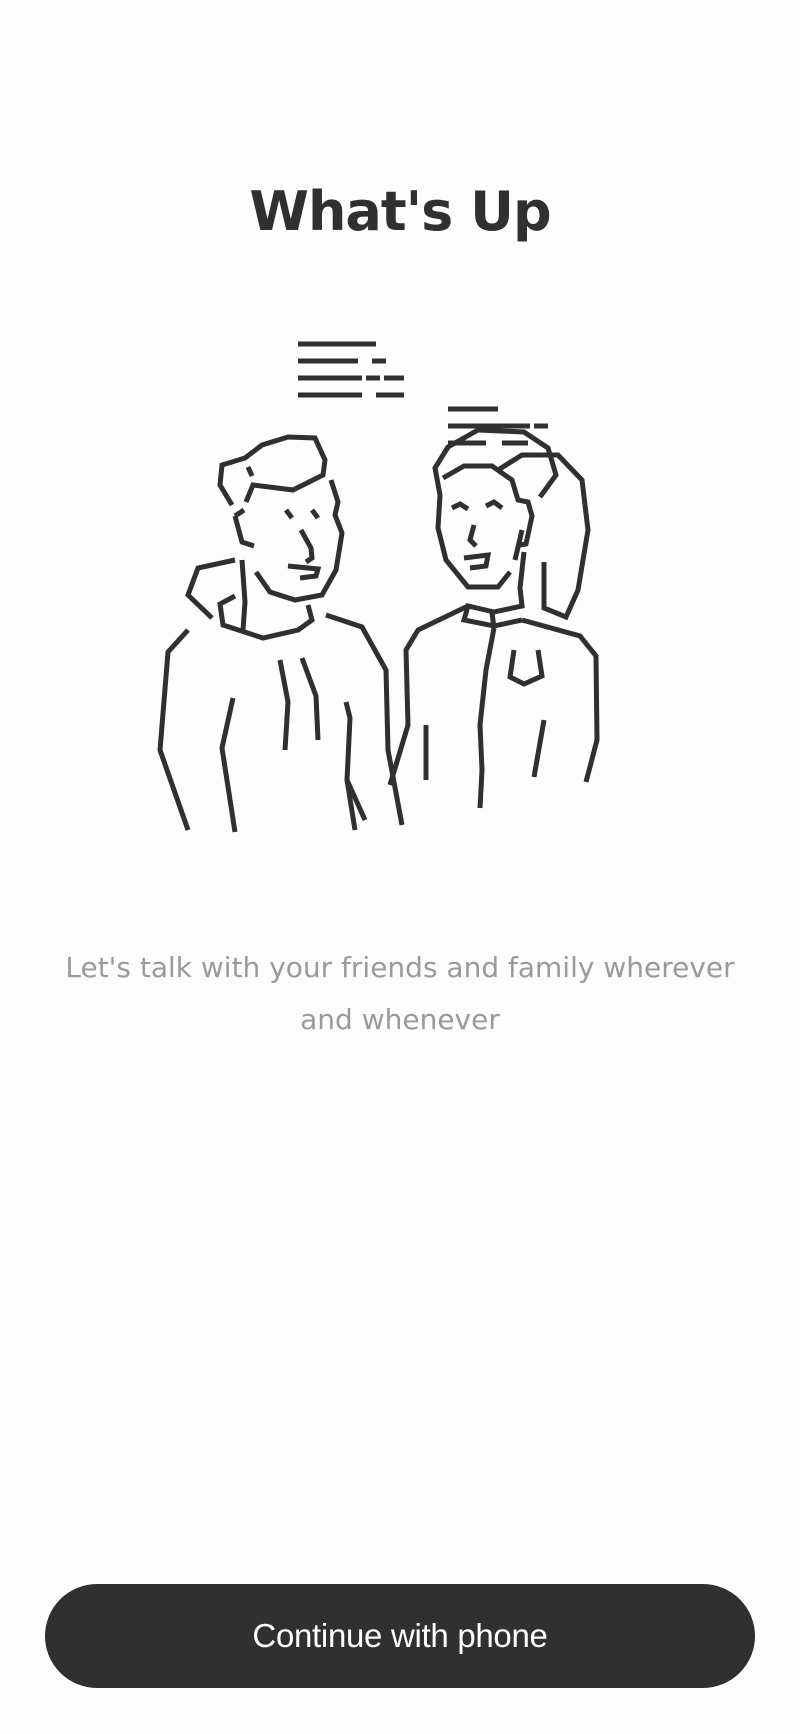 The height and width of the screenshot is (1734, 800). Describe the element at coordinates (281, 633) in the screenshot. I see `man-figure-icon` at that location.